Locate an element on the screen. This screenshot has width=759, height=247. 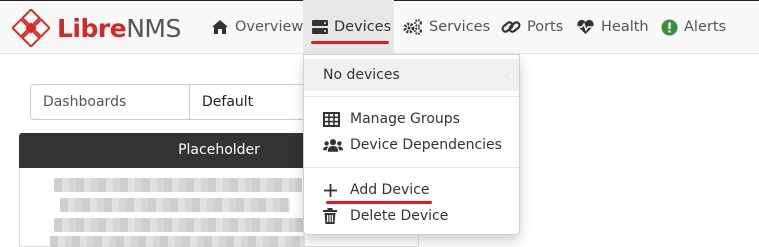
menu-item-manage-groups: Manage Groups is located at coordinates (391, 119).